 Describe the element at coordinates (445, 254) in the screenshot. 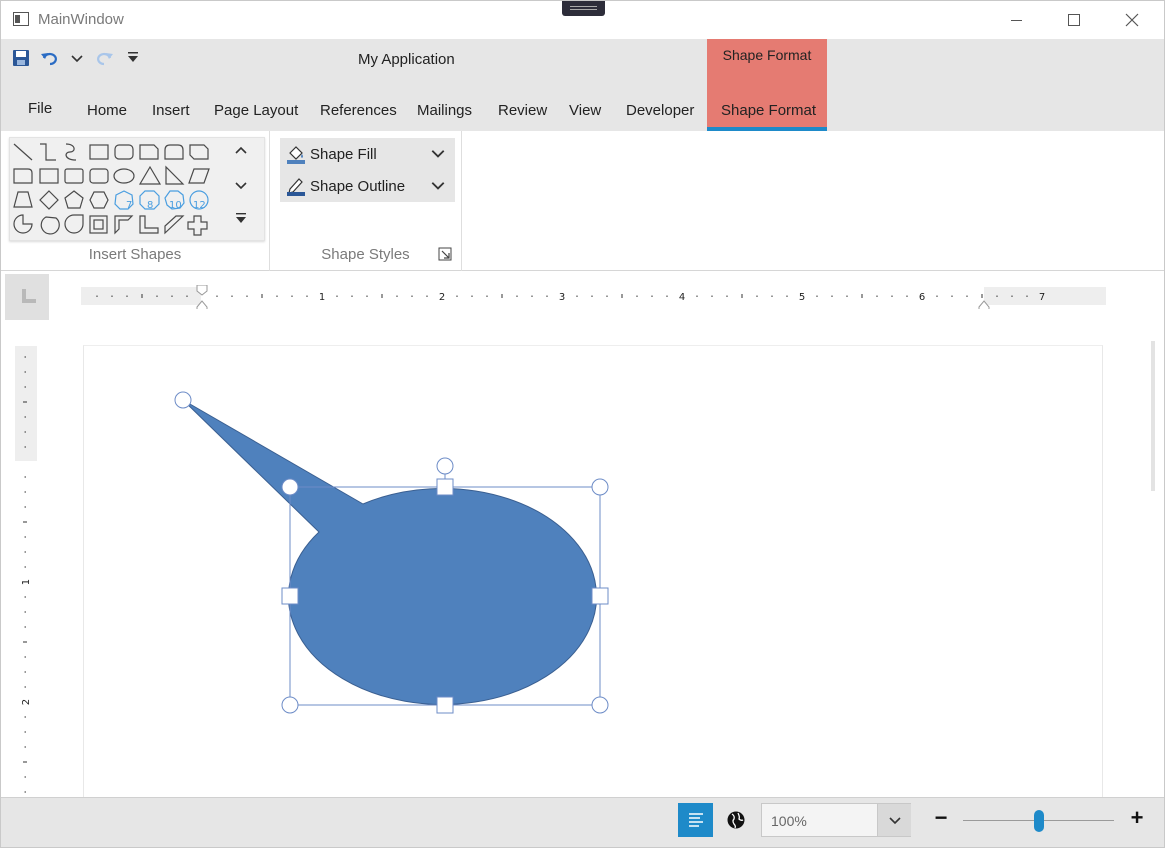

I see `dialog-launcher-icon` at that location.